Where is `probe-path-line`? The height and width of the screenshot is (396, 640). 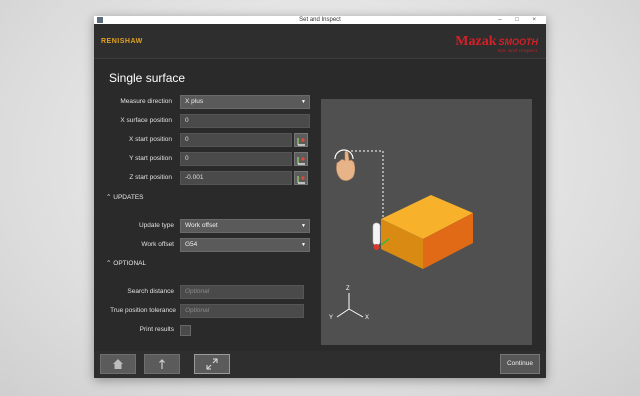 probe-path-line is located at coordinates (367, 183).